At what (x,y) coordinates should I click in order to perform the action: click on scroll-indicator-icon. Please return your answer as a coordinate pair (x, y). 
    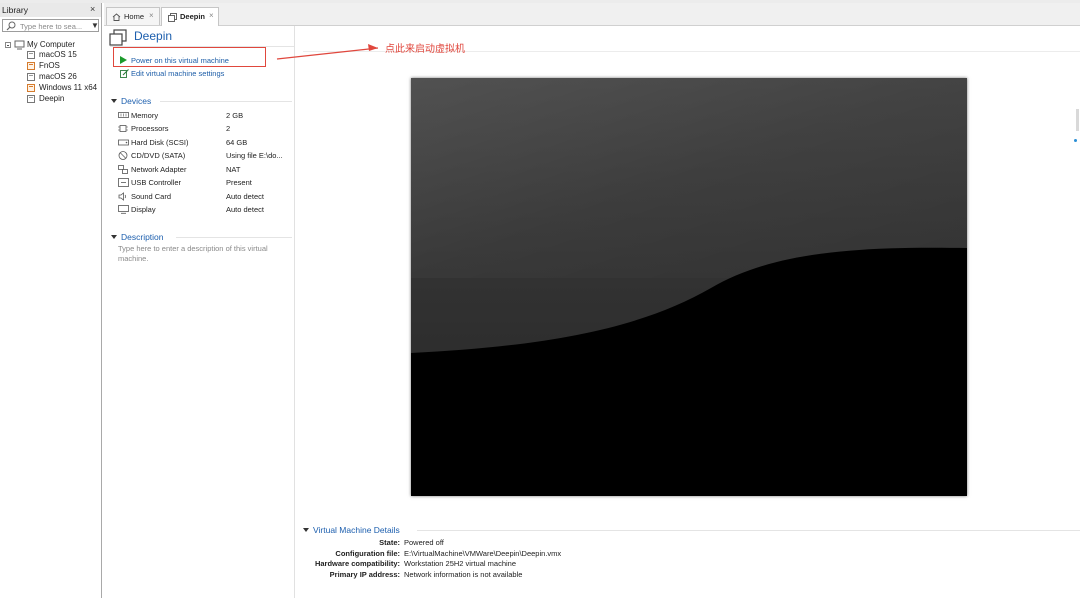
    Looking at the image, I should click on (1075, 140).